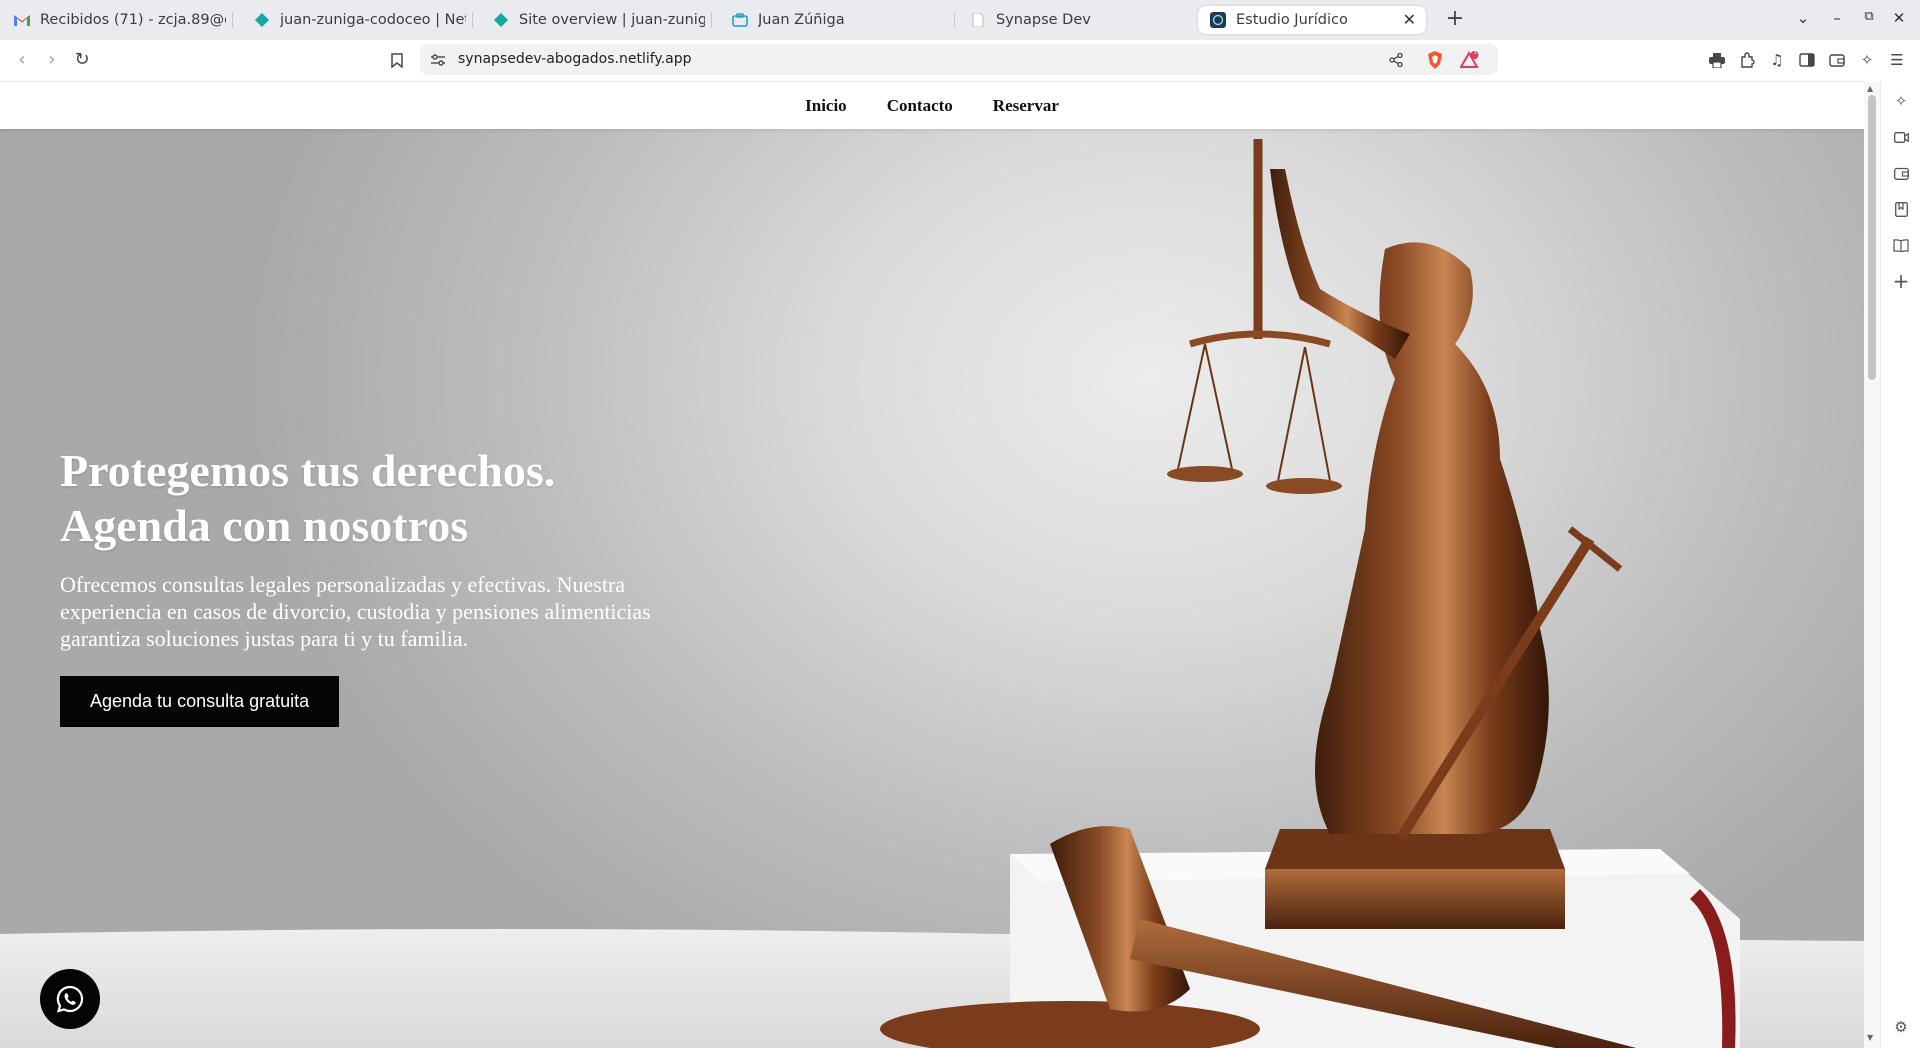 The width and height of the screenshot is (1920, 1048). What do you see at coordinates (1872, 564) in the screenshot?
I see `page-scrollbar: ▲ ▼` at bounding box center [1872, 564].